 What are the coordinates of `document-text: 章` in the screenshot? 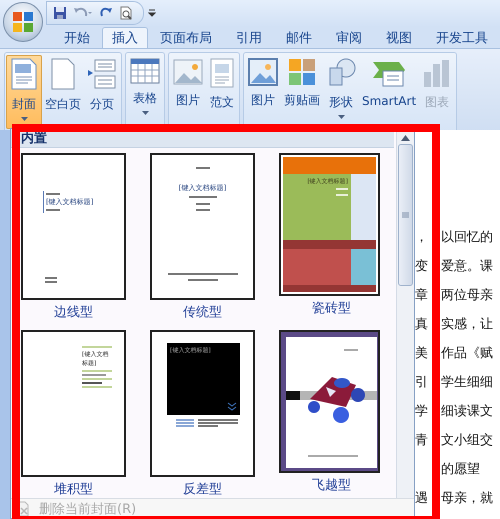 It's located at (422, 296).